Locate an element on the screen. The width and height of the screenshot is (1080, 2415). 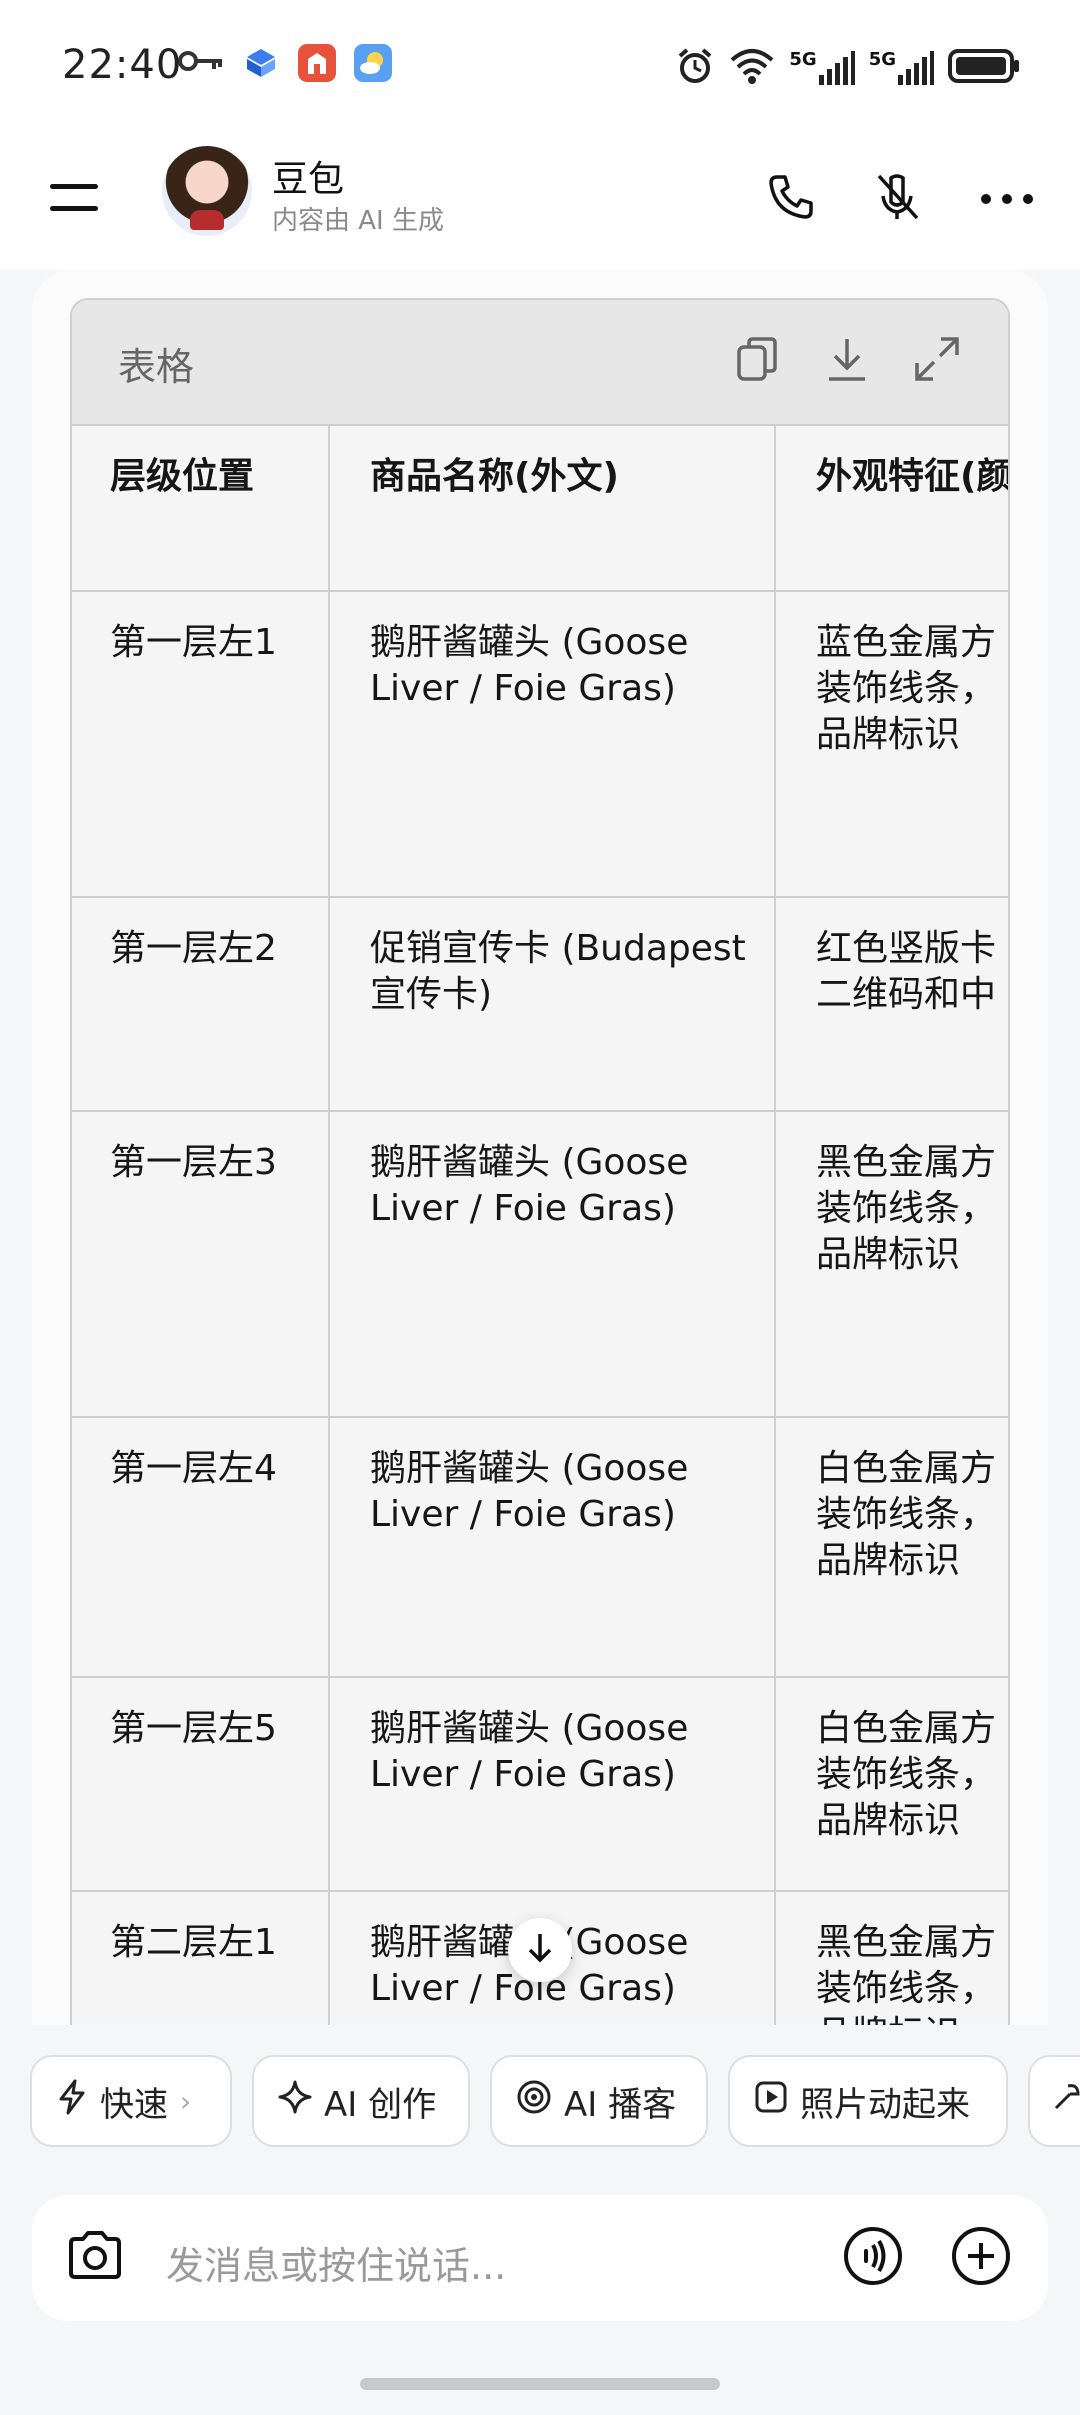
chip-ai-create: AI 创作 is located at coordinates (361, 2101).